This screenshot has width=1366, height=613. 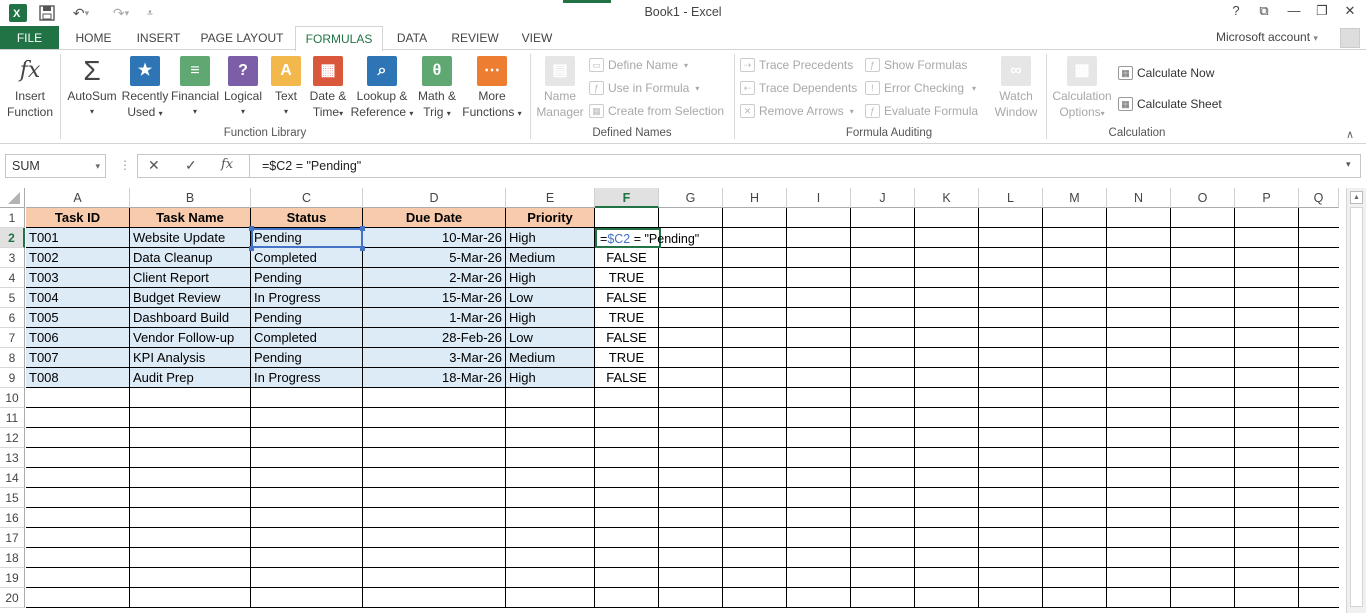 I want to click on cell-j8, so click(x=883, y=358).